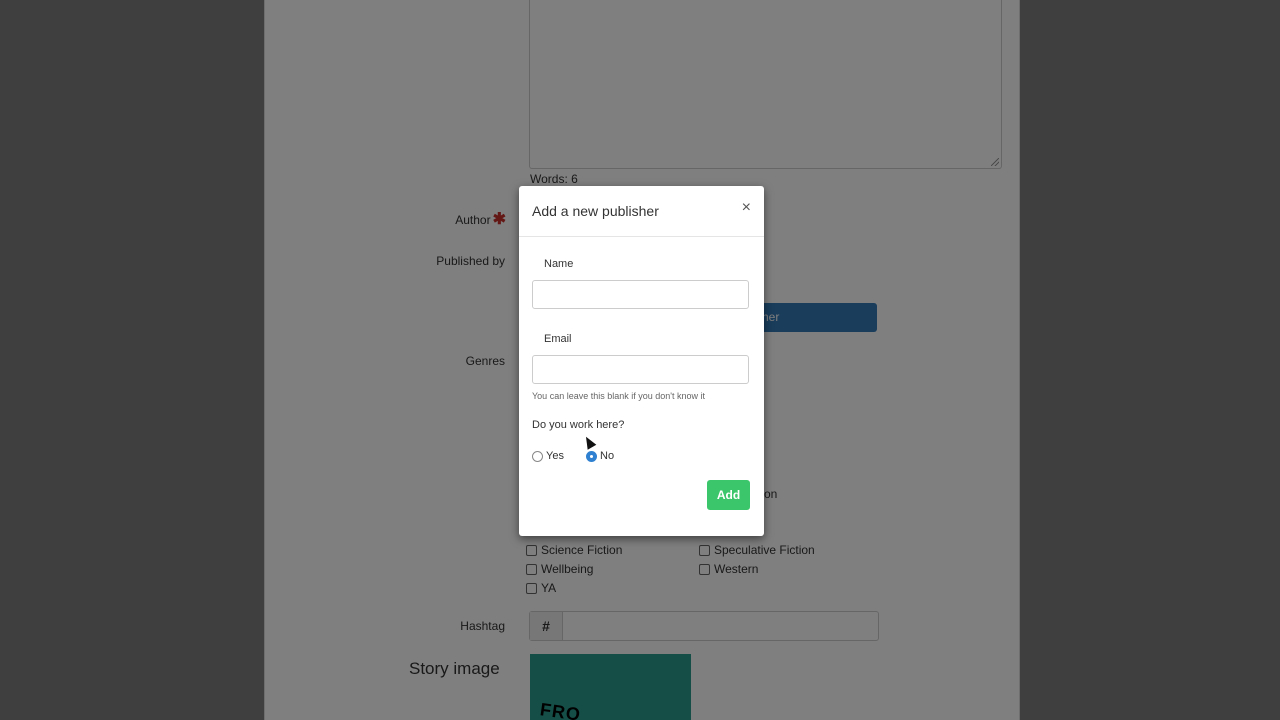 This screenshot has width=1280, height=720. Describe the element at coordinates (559, 264) in the screenshot. I see `name-label: Name` at that location.